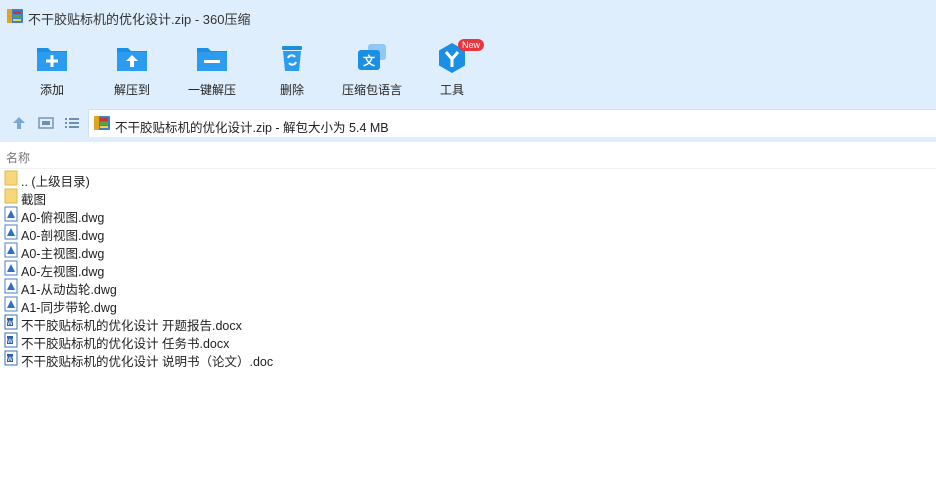 This screenshot has width=936, height=490. I want to click on column-header: 名称, so click(468, 155).